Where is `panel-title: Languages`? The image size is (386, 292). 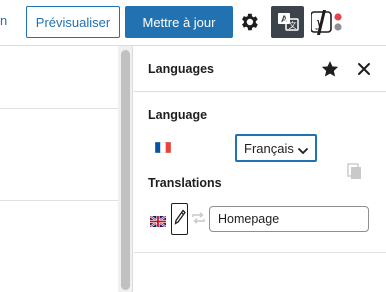
panel-title: Languages is located at coordinates (181, 69).